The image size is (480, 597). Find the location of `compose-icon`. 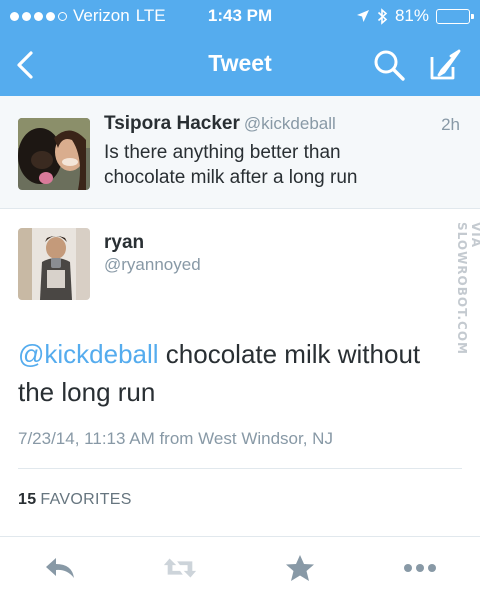

compose-icon is located at coordinates (445, 65).